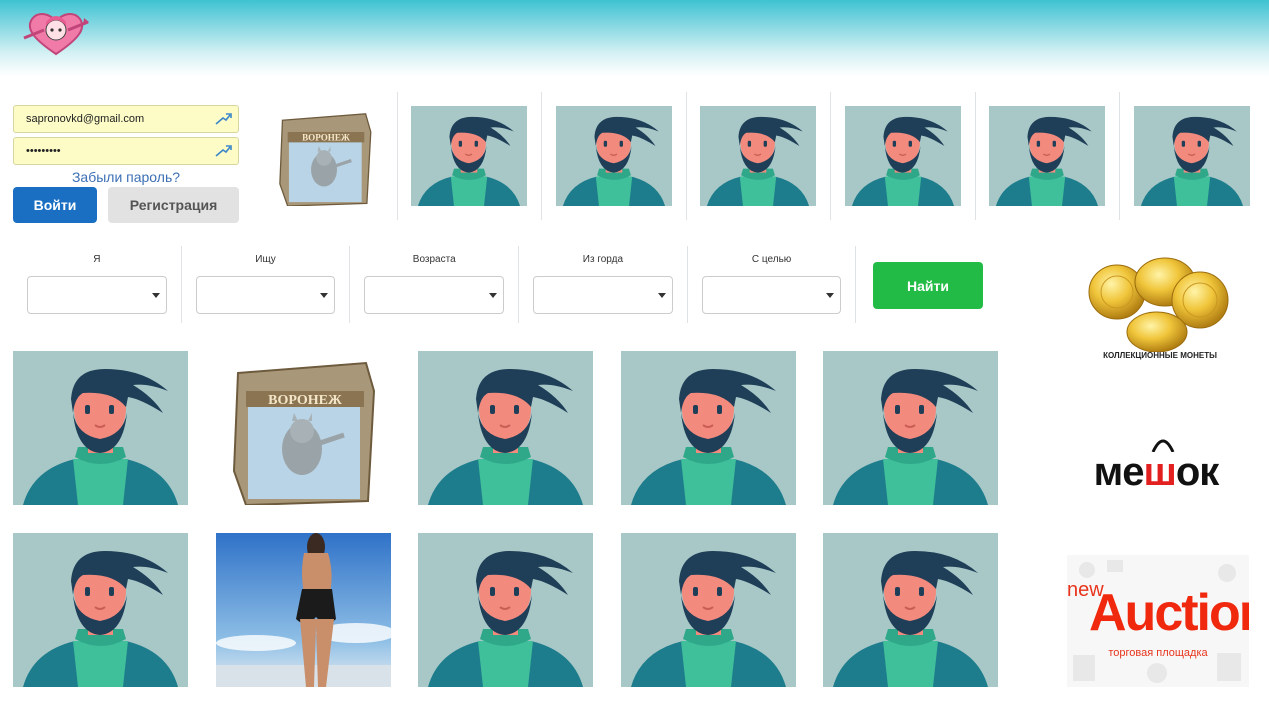  What do you see at coordinates (126, 177) in the screenshot?
I see `forgot-password-link: Забыли пароль?` at bounding box center [126, 177].